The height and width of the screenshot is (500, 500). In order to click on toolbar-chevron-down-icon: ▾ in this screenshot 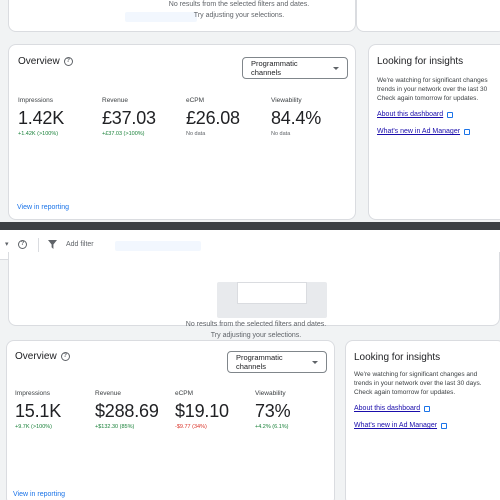, I will do `click(7, 244)`.